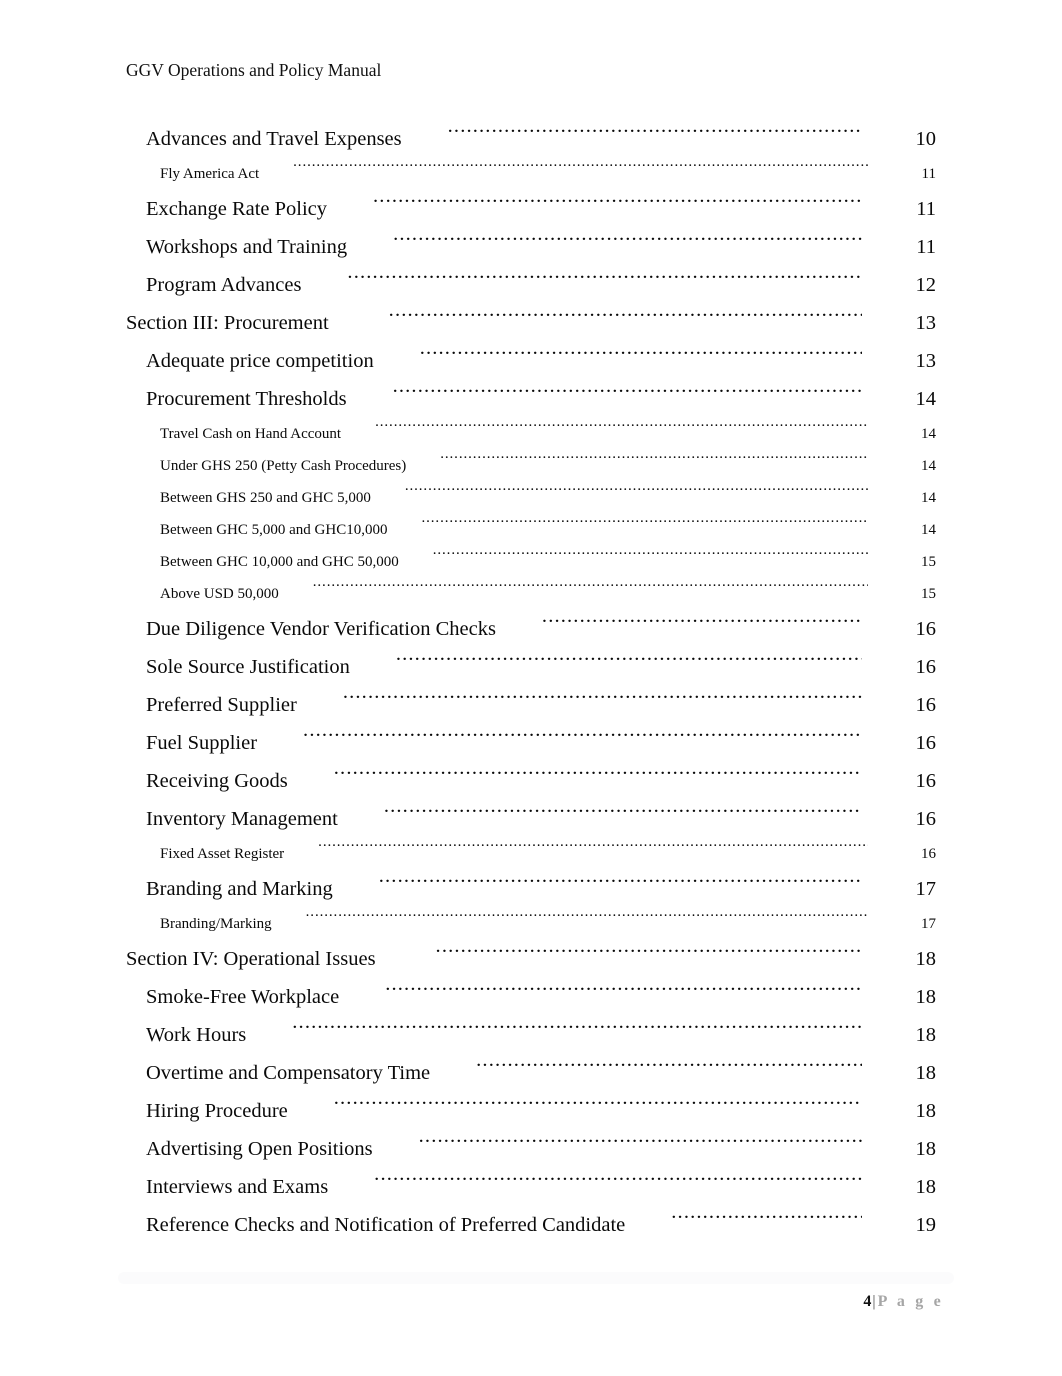 Image resolution: width=1062 pixels, height=1376 pixels. Describe the element at coordinates (265, 498) in the screenshot. I see `toc-entry-title: Between GHS 250 and GHC 5,000` at that location.